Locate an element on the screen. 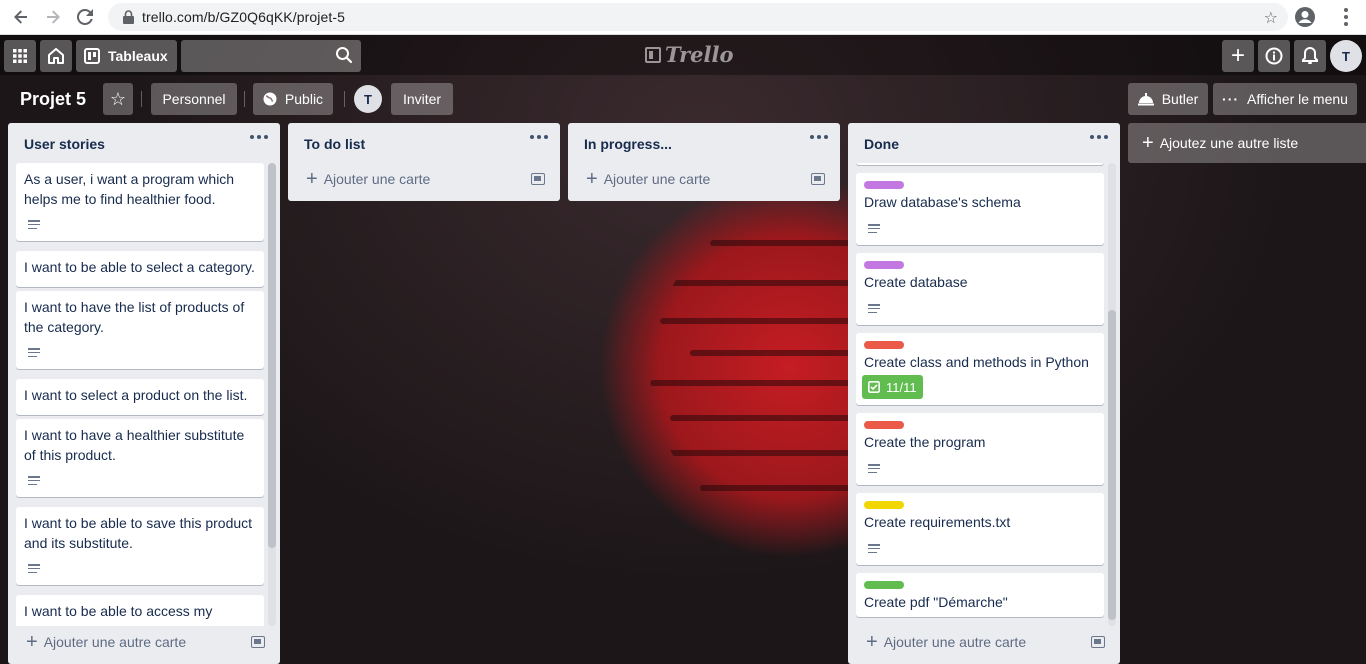  profile-icon is located at coordinates (1305, 17).